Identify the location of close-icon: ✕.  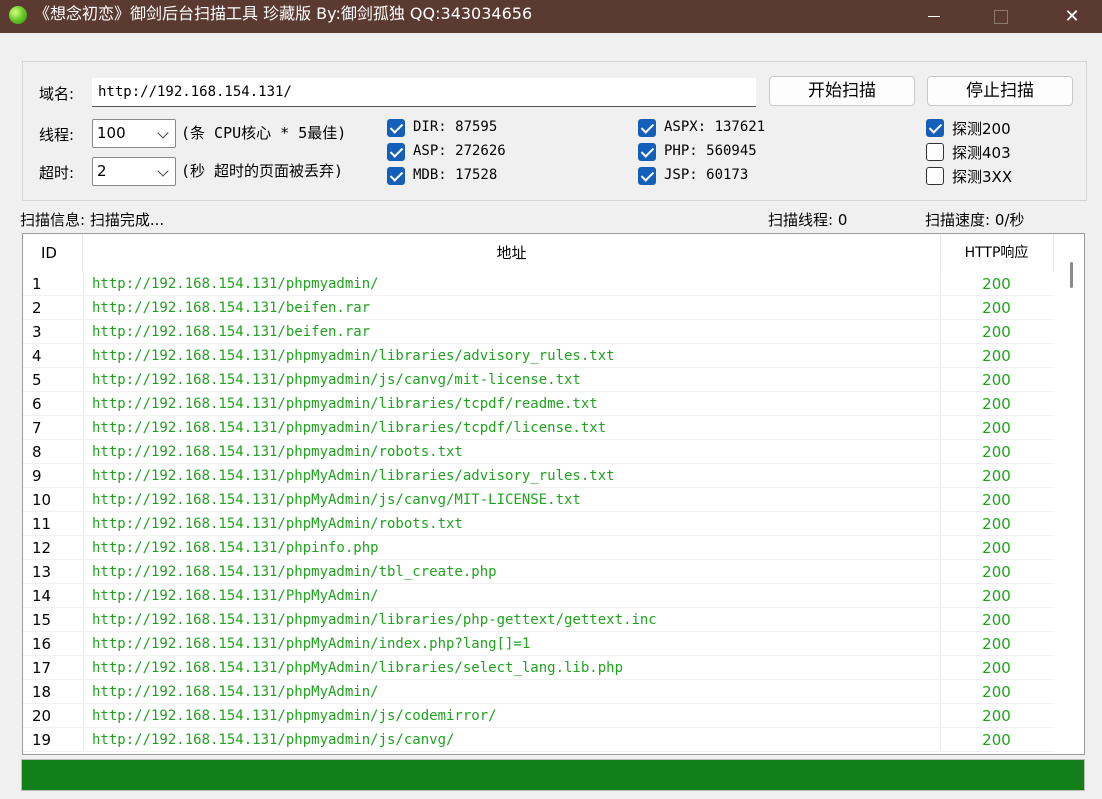
(1072, 16).